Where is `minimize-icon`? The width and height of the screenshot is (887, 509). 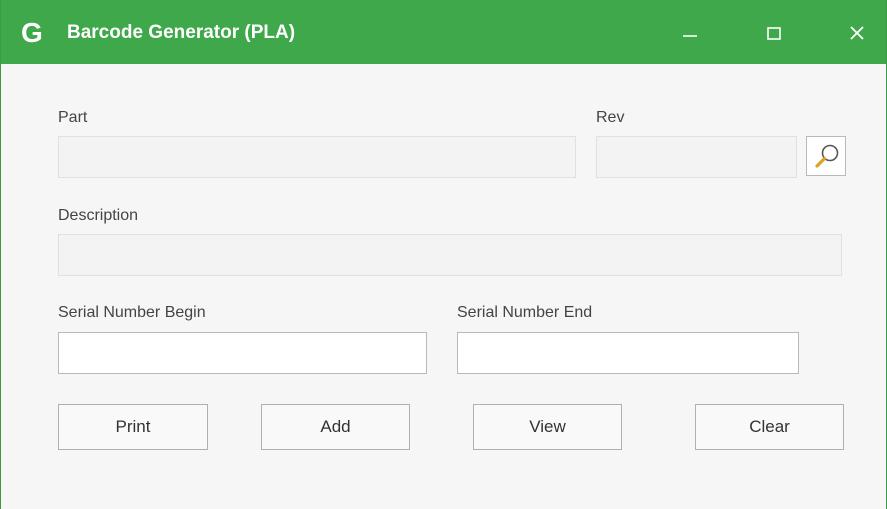
minimize-icon is located at coordinates (690, 36).